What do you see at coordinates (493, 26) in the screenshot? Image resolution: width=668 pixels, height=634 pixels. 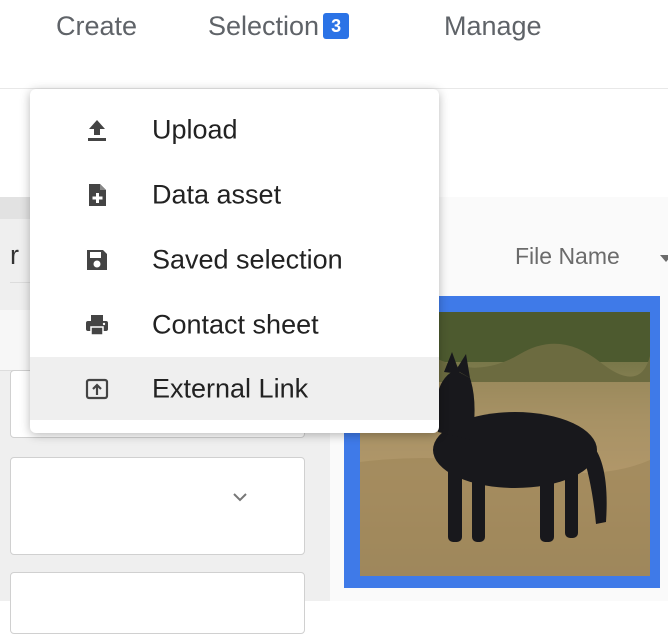 I see `nav-manage: Manage` at bounding box center [493, 26].